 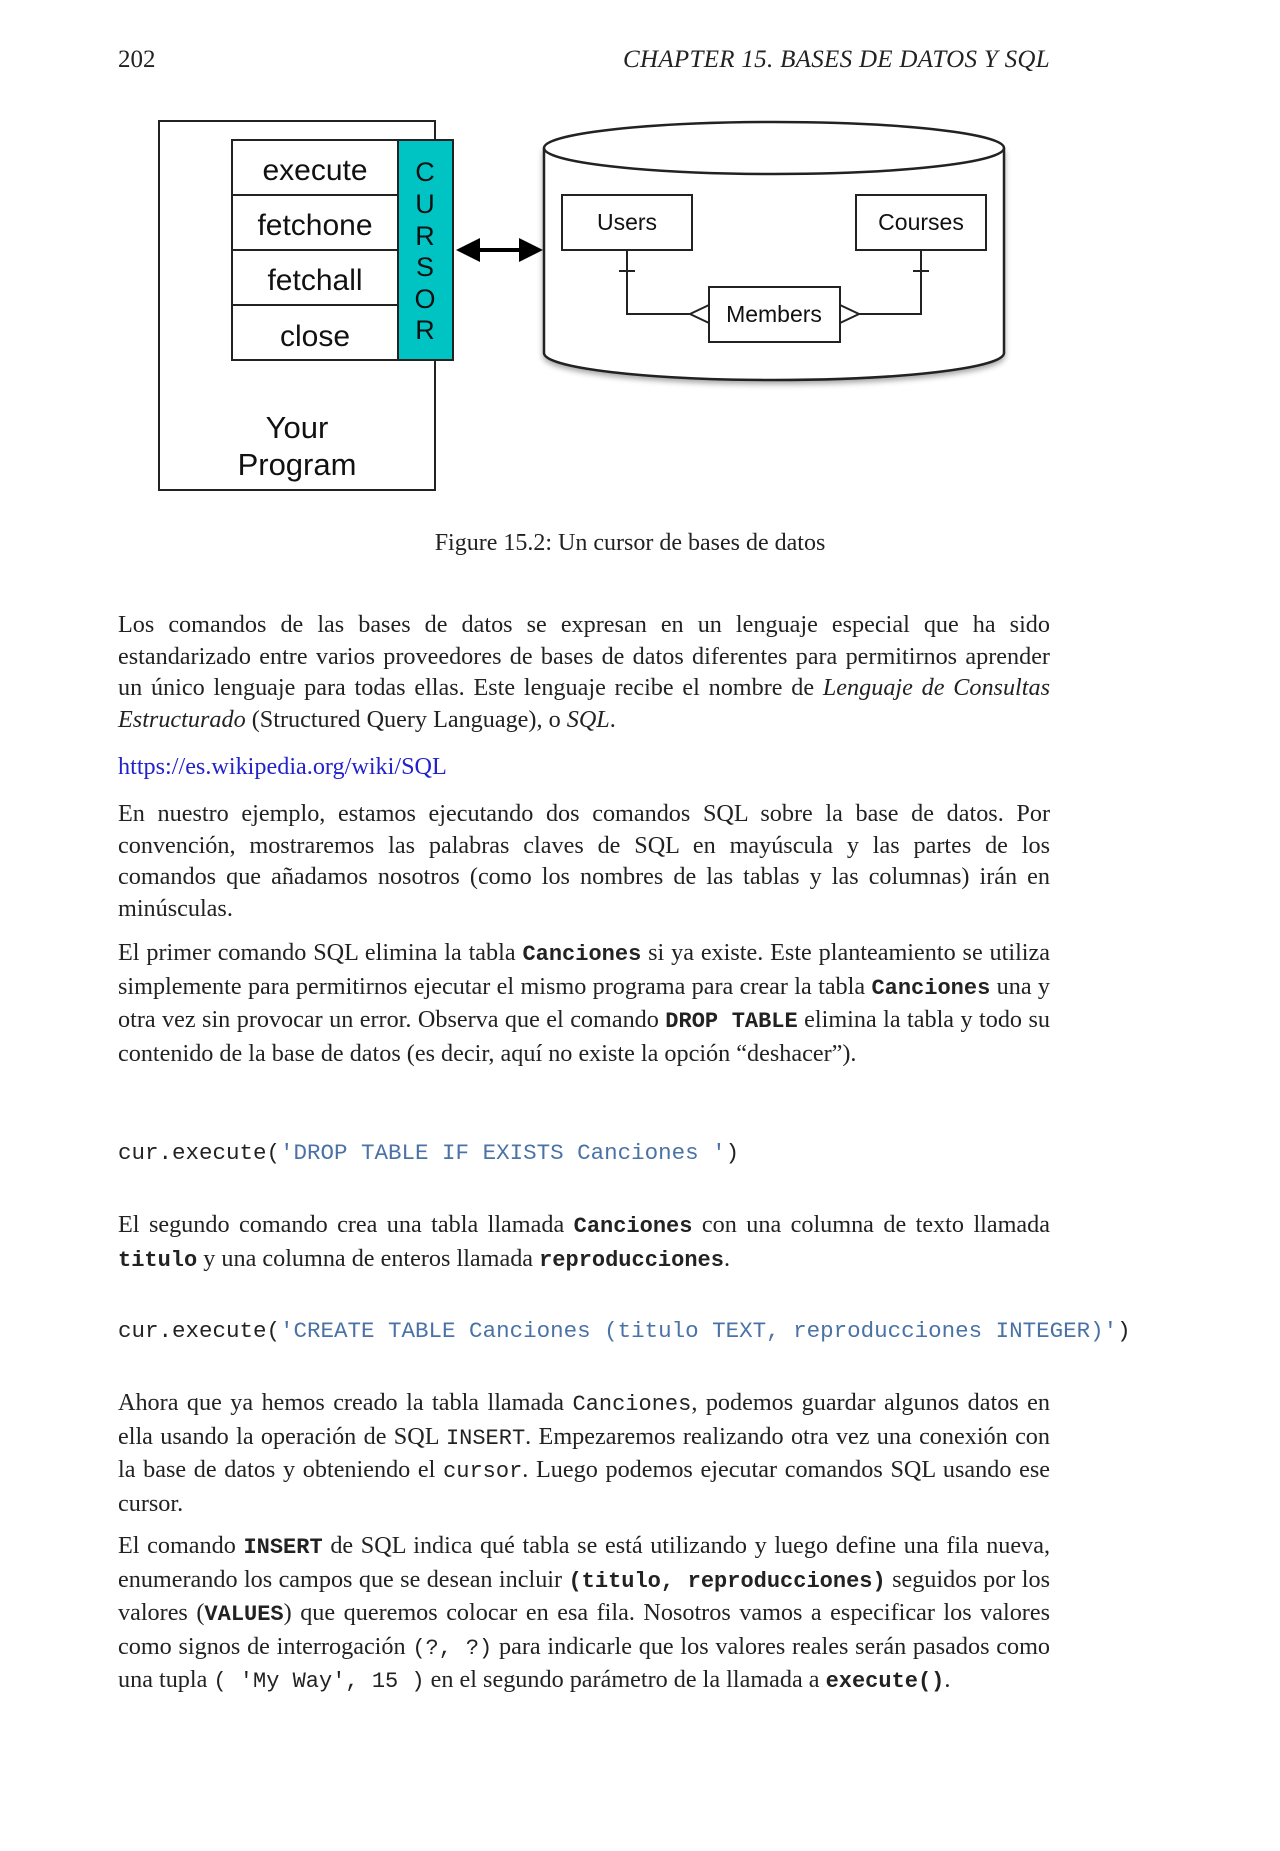 What do you see at coordinates (588, 719) in the screenshot?
I see `term-sql: SQL` at bounding box center [588, 719].